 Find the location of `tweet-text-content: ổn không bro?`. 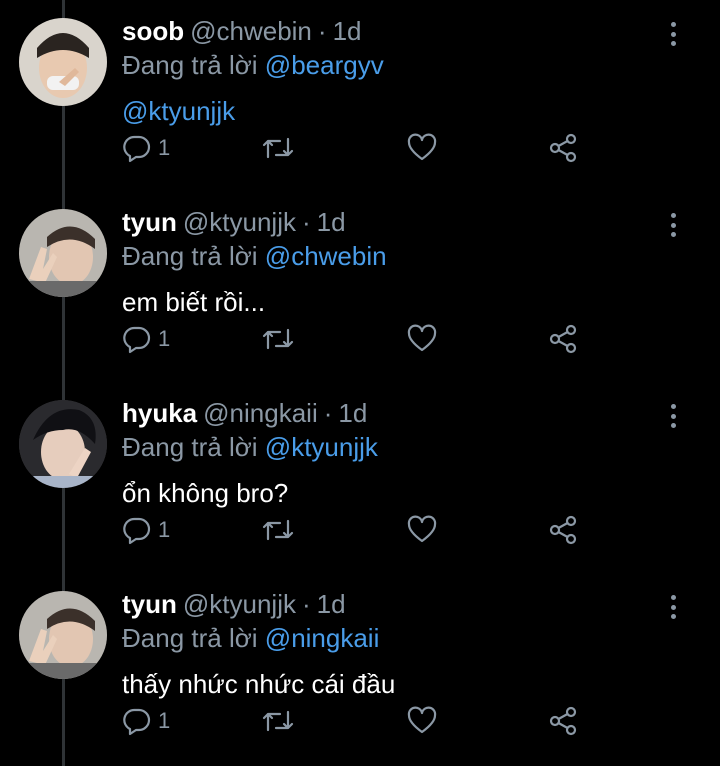

tweet-text-content: ổn không bro? is located at coordinates (205, 493).